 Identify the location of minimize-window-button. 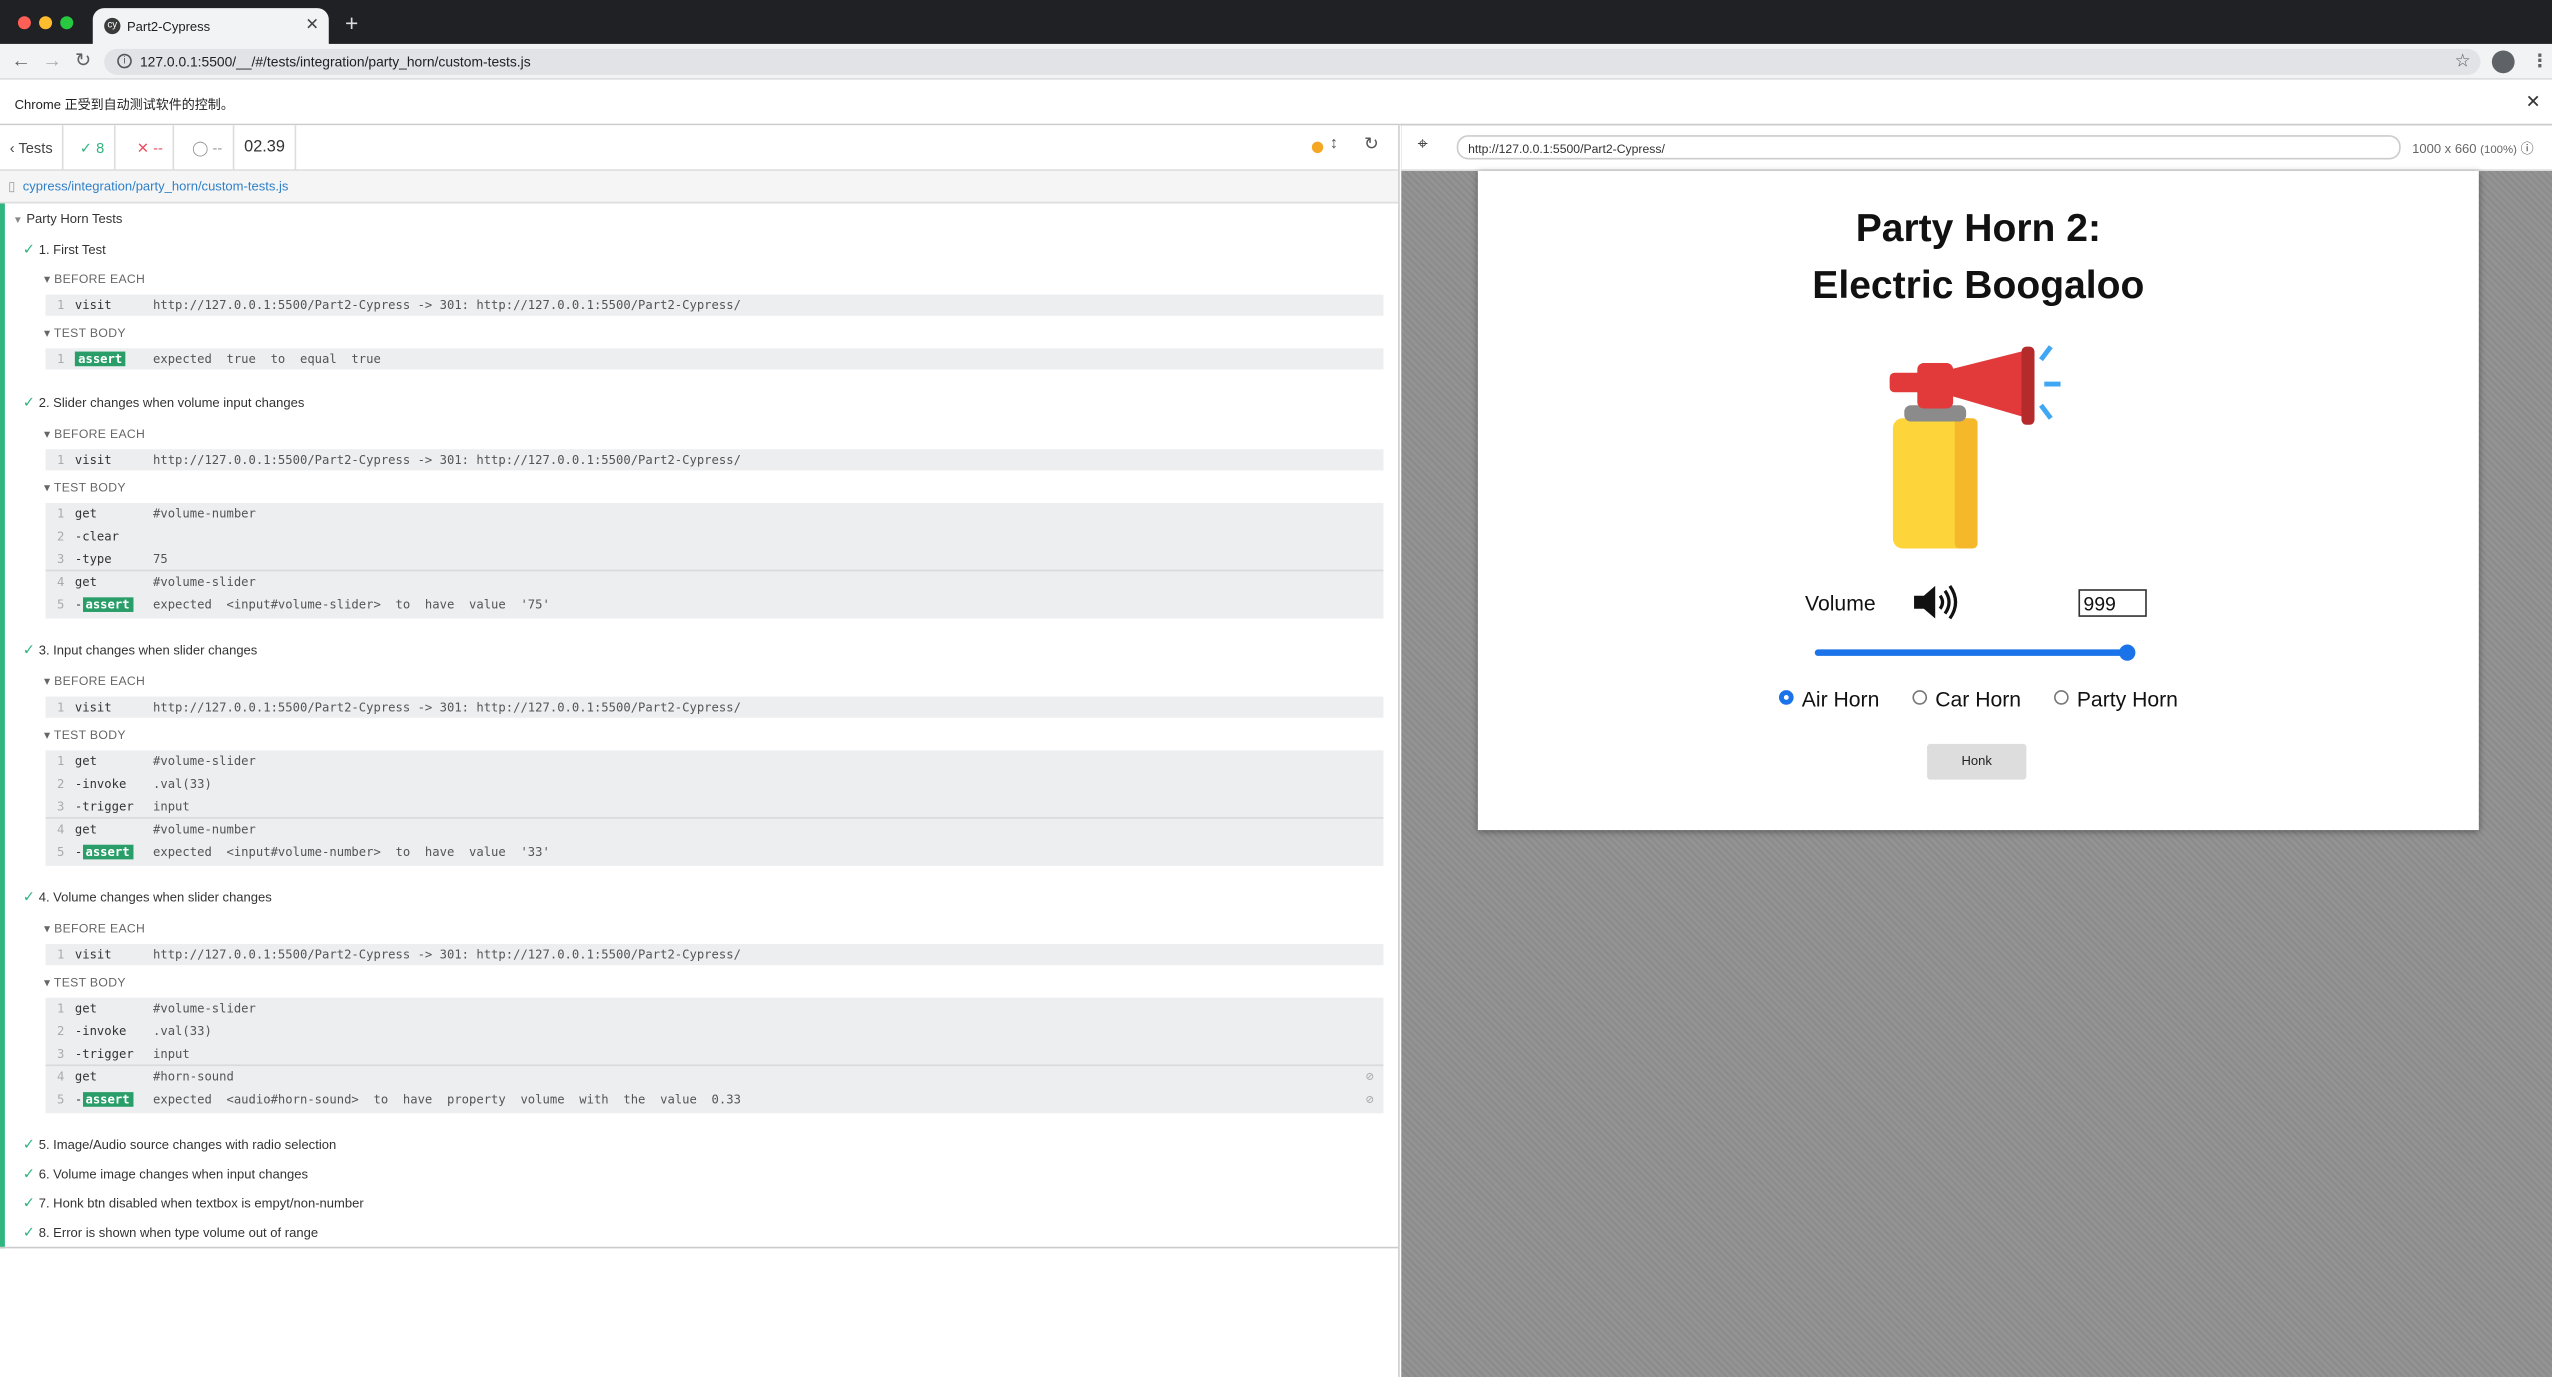
(46, 23).